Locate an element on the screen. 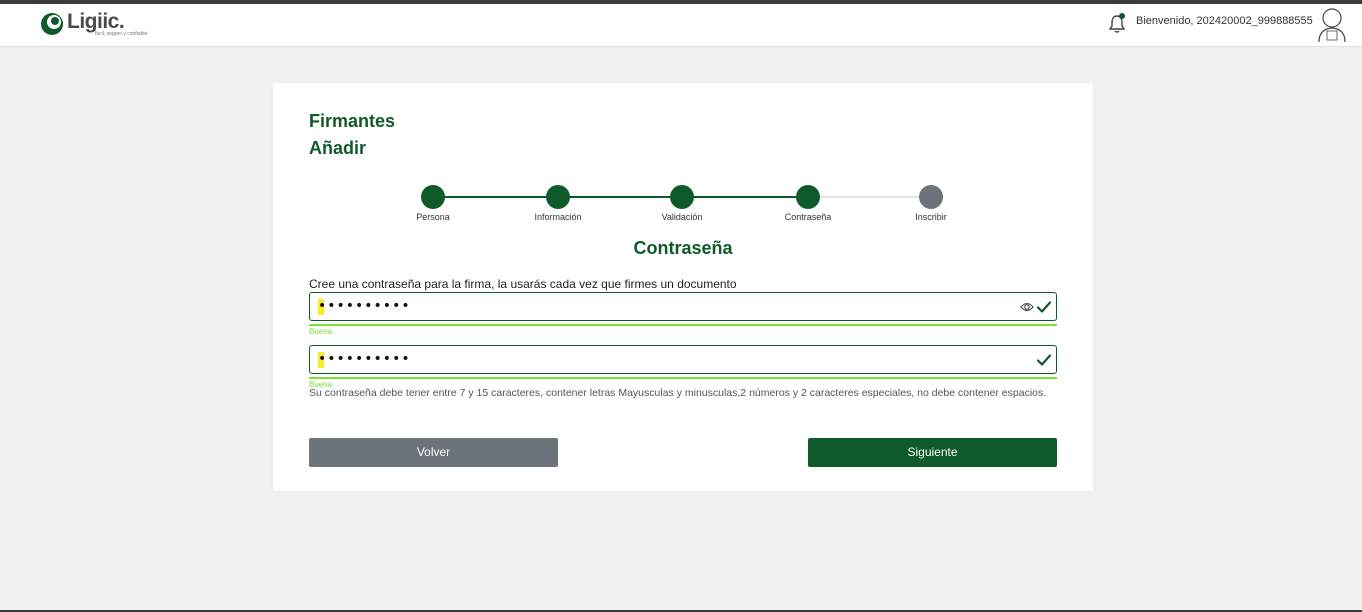 The image size is (1362, 612). page-subtitle: Añadir is located at coordinates (338, 148).